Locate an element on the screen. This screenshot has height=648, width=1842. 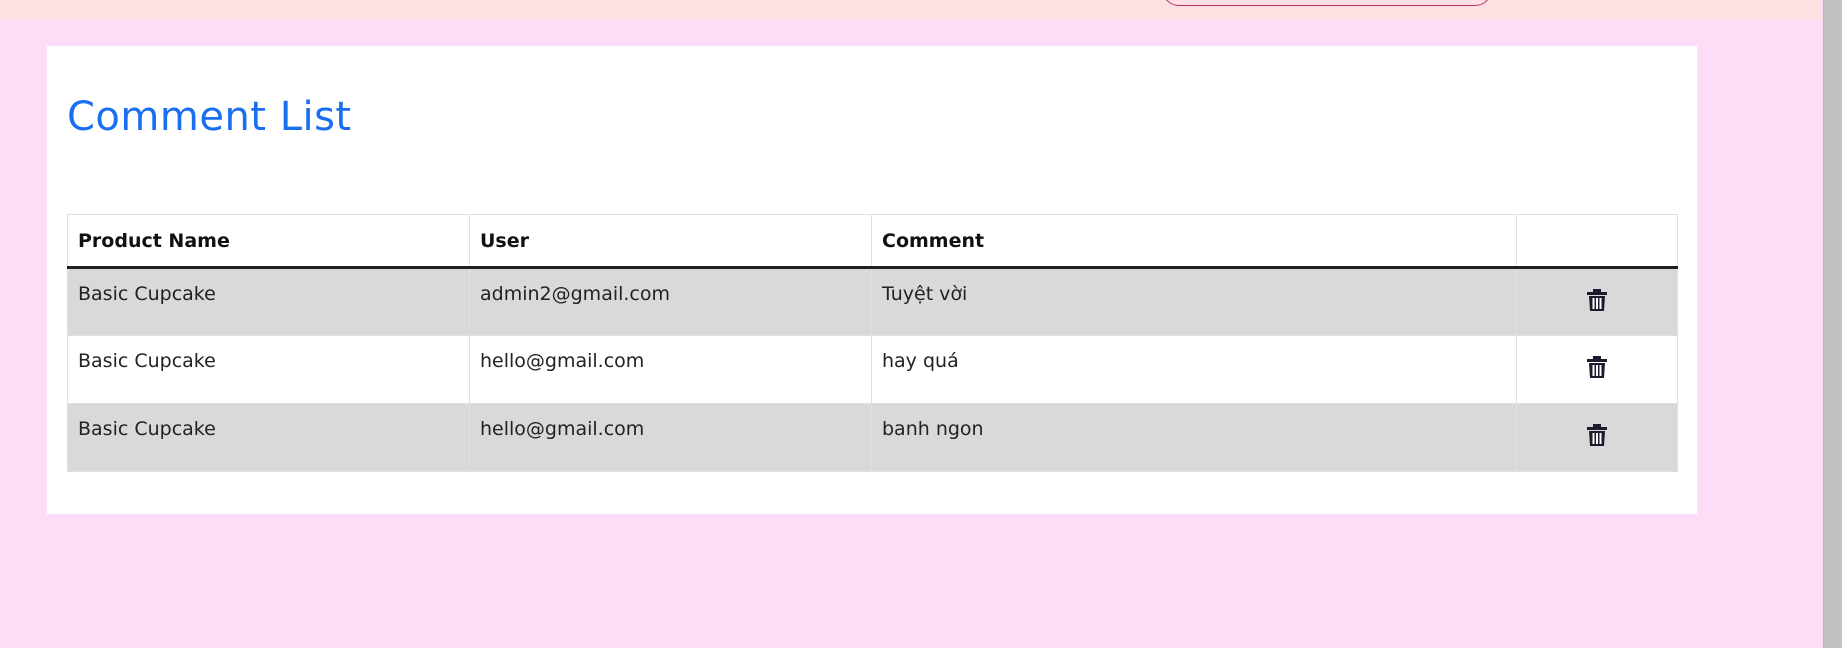
table-row: Basic Cupcake admin2@gmail.com Tuyệt vời is located at coordinates (872, 301).